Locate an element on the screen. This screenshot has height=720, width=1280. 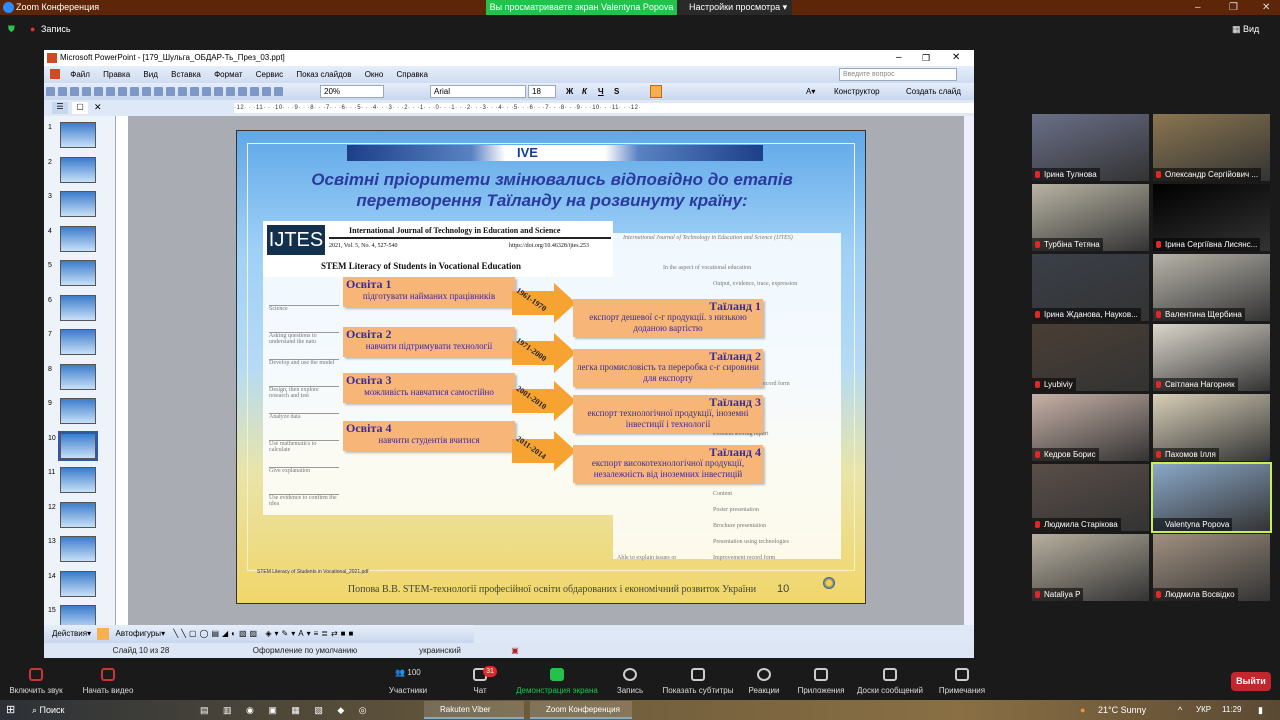
menu-window: Окно is located at coordinates (374, 74).